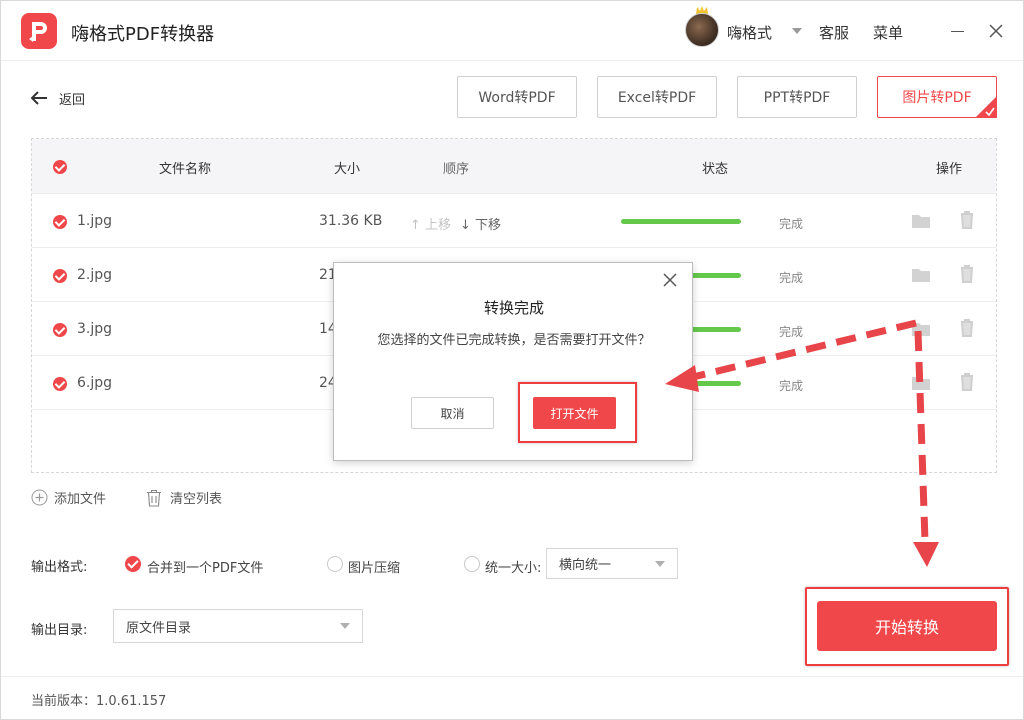  Describe the element at coordinates (80, 499) in the screenshot. I see `add-file-label: 添加文件` at that location.